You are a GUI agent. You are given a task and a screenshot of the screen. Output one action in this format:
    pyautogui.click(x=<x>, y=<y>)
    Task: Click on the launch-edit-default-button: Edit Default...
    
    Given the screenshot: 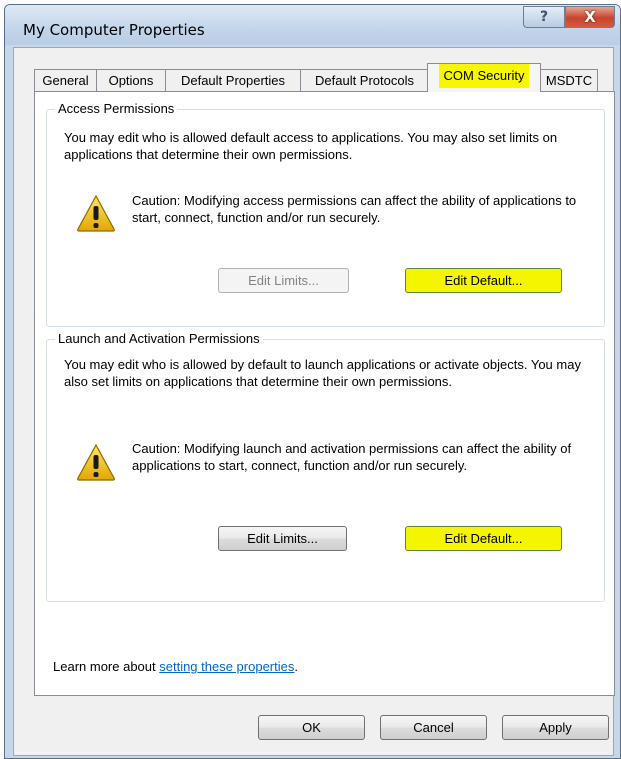 What is the action you would take?
    pyautogui.click(x=483, y=538)
    